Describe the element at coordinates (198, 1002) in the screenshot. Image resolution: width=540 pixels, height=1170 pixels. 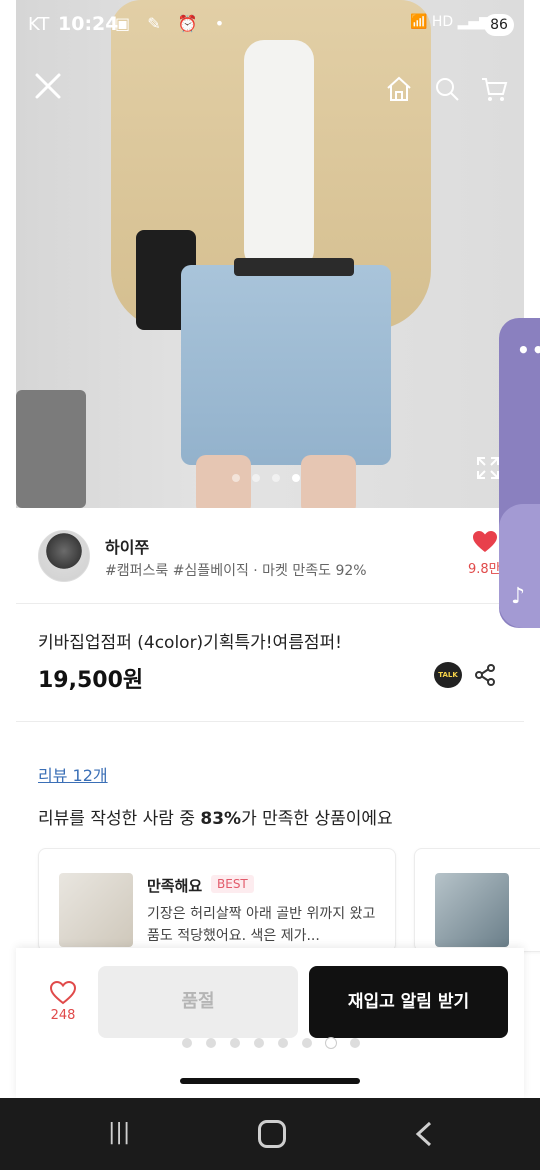
I see `soldout-button: 품절` at that location.